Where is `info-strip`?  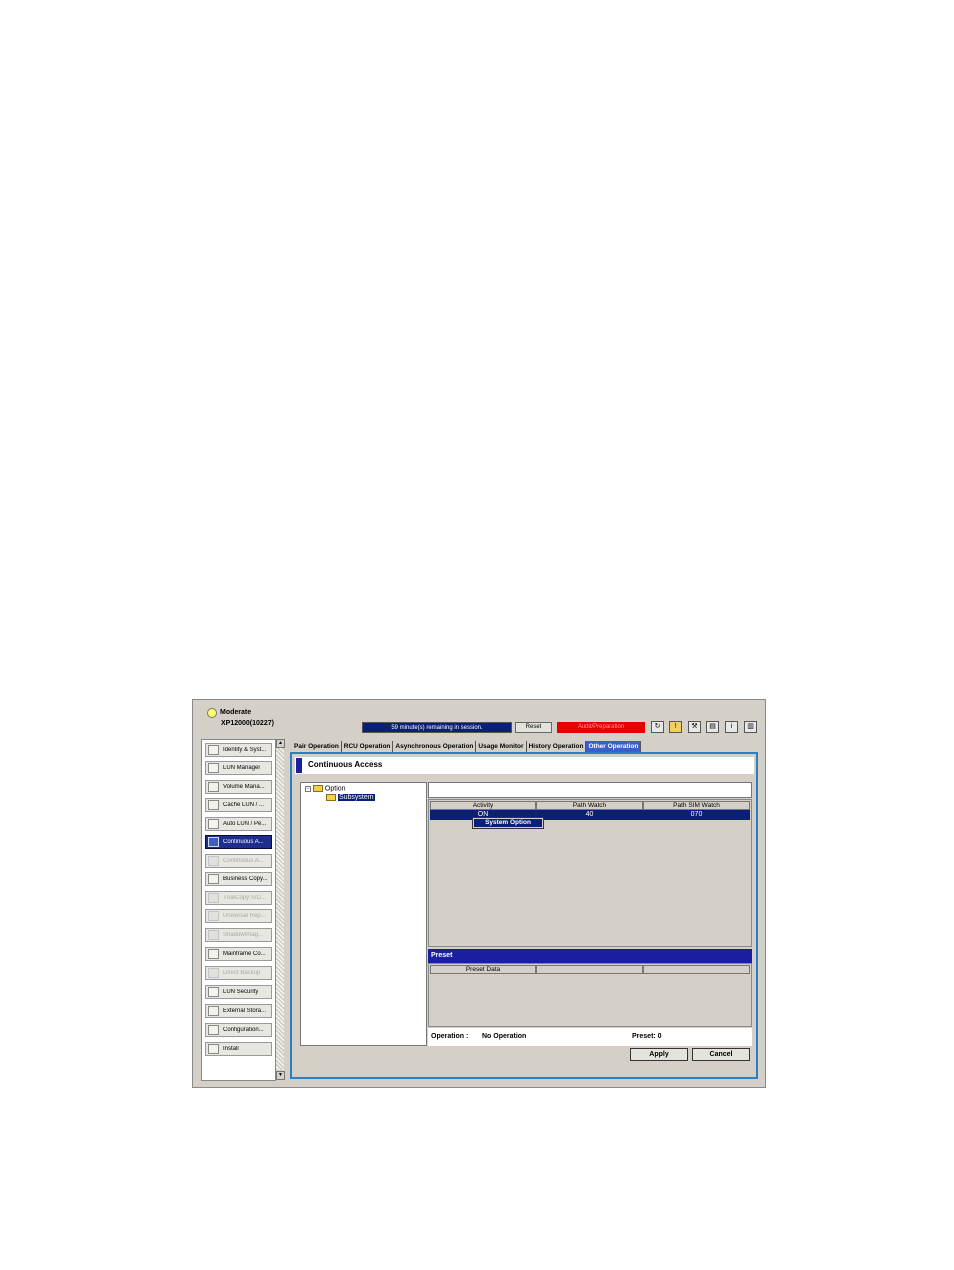
info-strip is located at coordinates (590, 790).